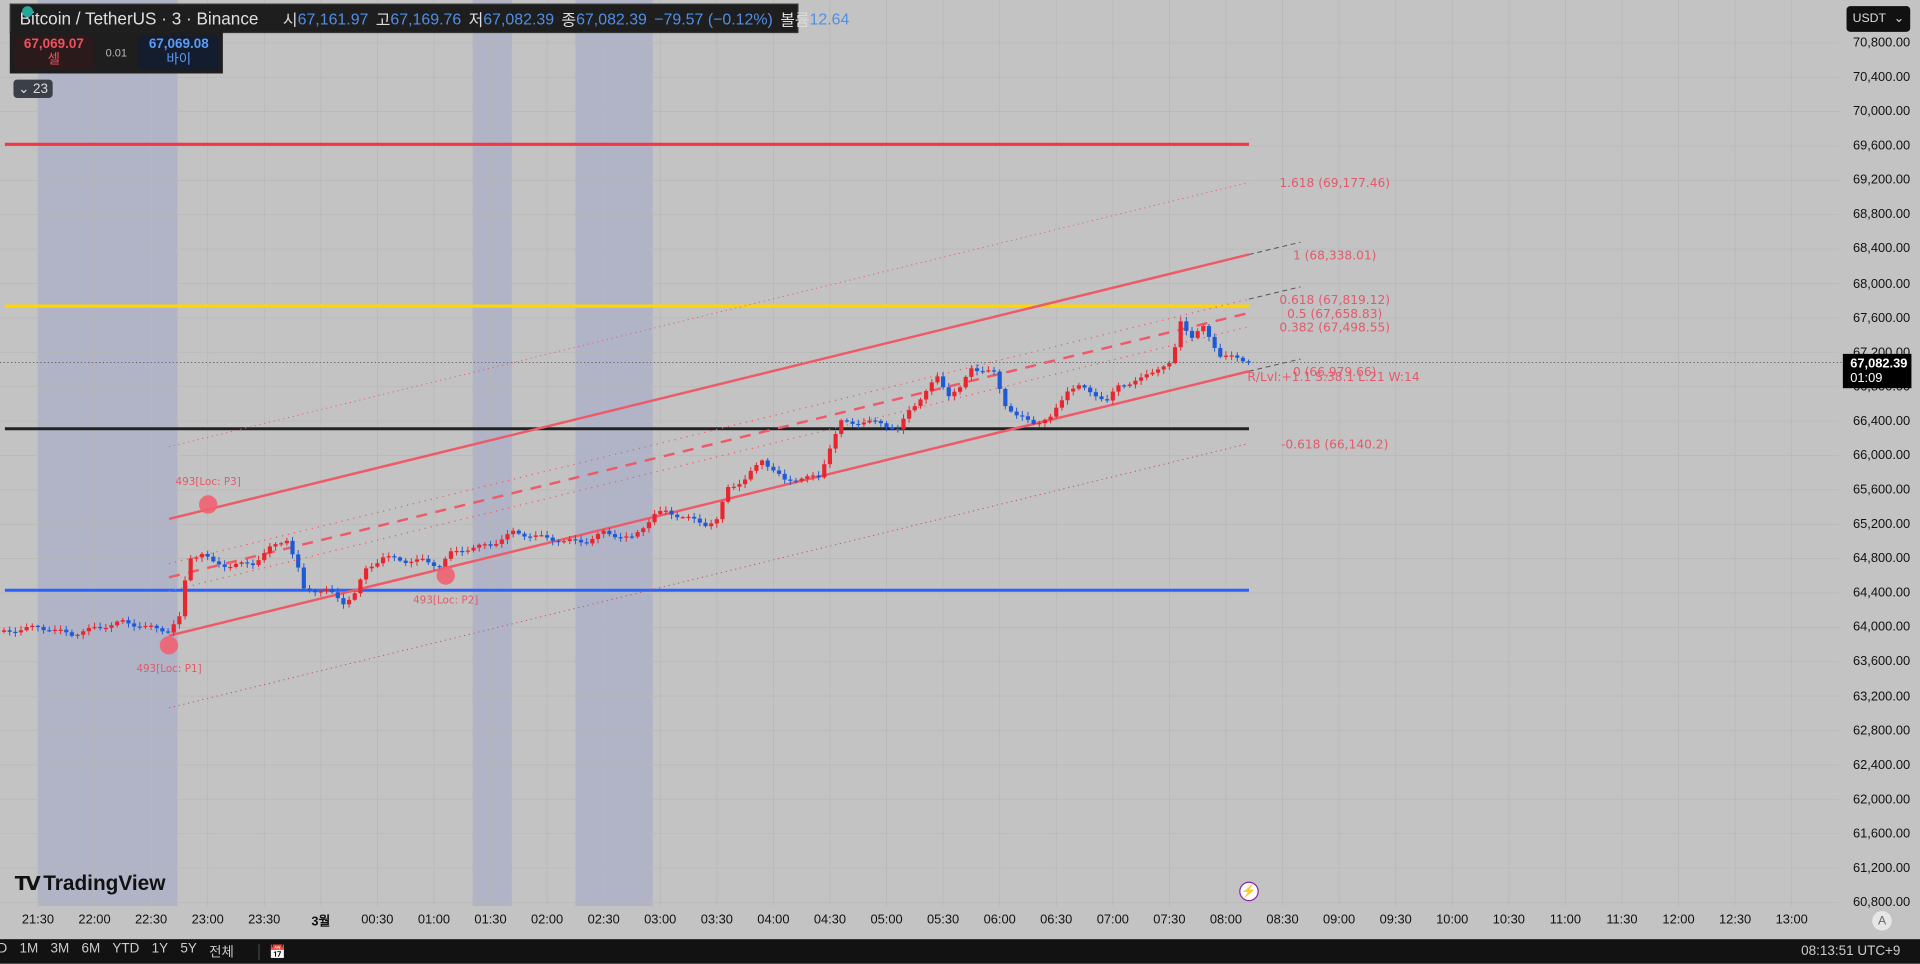 This screenshot has height=964, width=1920. Describe the element at coordinates (1249, 891) in the screenshot. I see `lightning-icon: ⚡` at that location.